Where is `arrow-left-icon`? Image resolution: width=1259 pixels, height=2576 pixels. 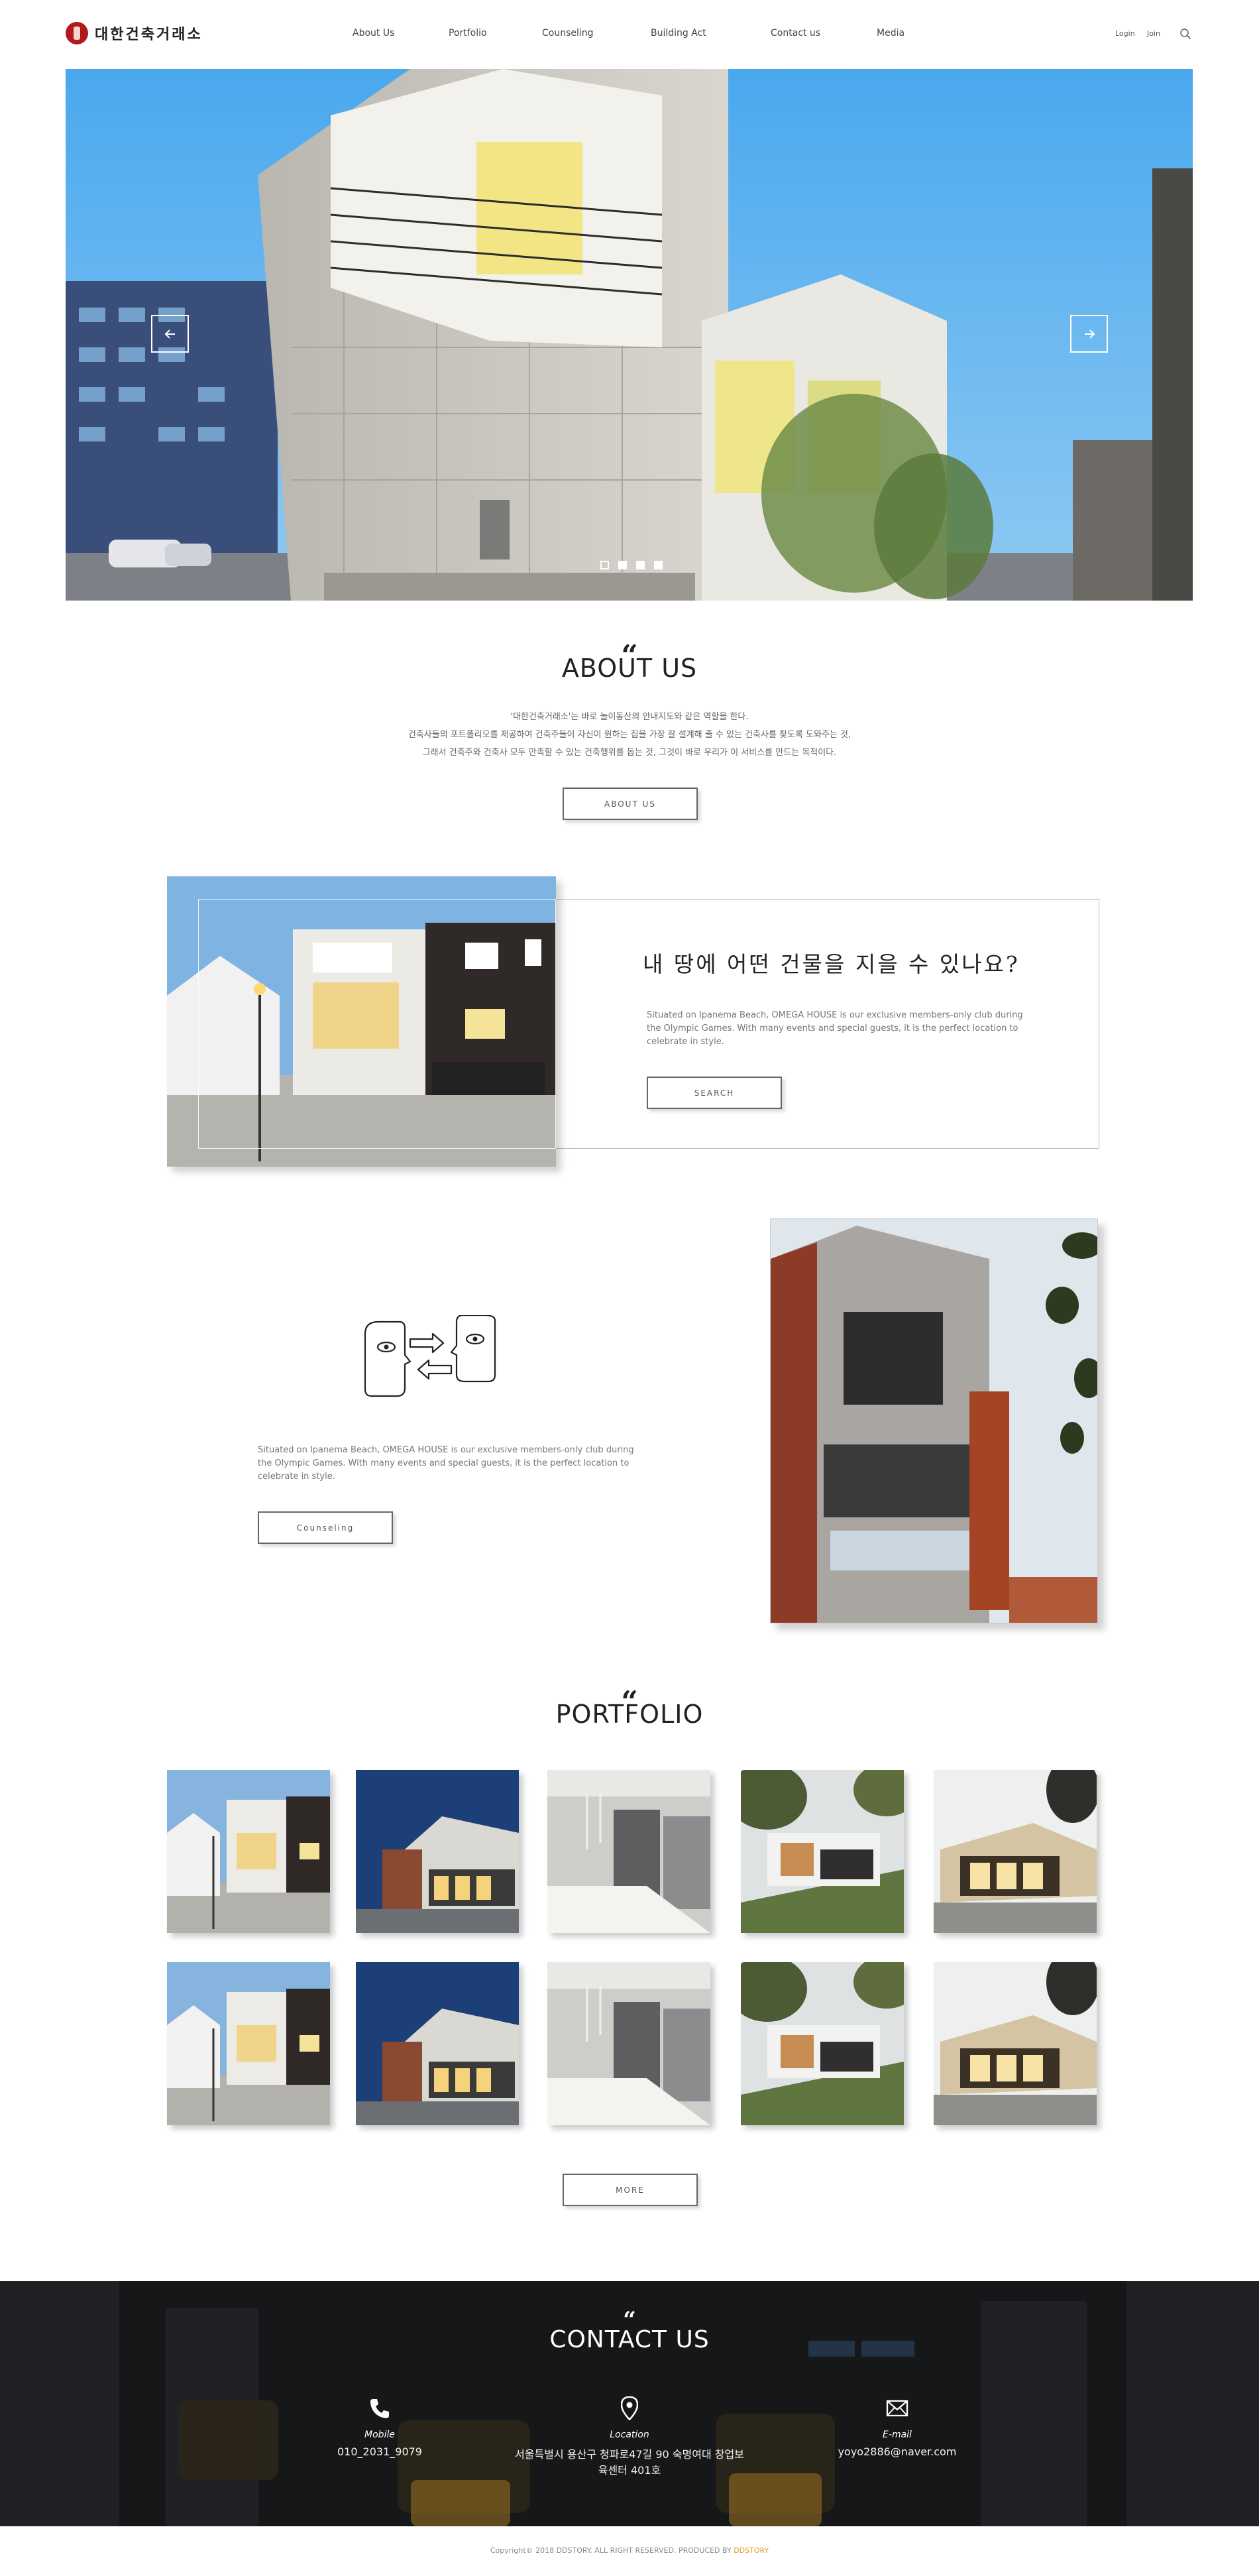 arrow-left-icon is located at coordinates (170, 334).